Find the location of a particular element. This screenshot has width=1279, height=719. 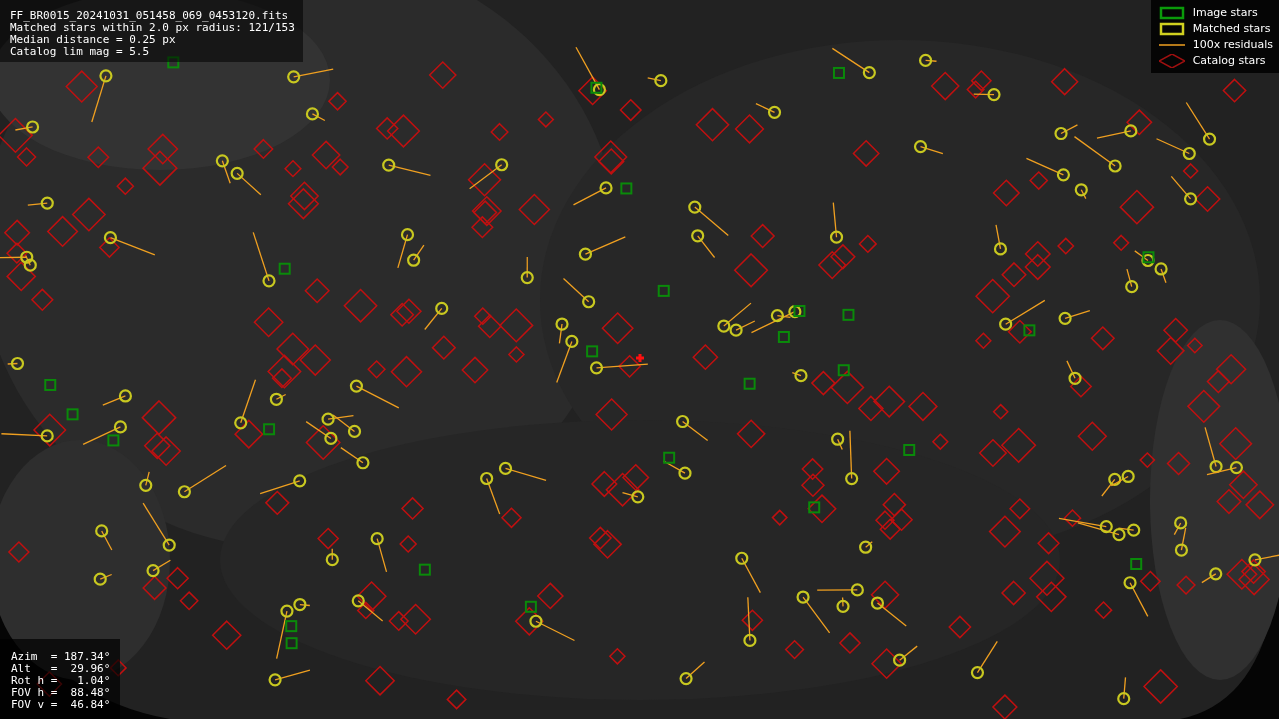

crosshair-icon is located at coordinates (640, 358).